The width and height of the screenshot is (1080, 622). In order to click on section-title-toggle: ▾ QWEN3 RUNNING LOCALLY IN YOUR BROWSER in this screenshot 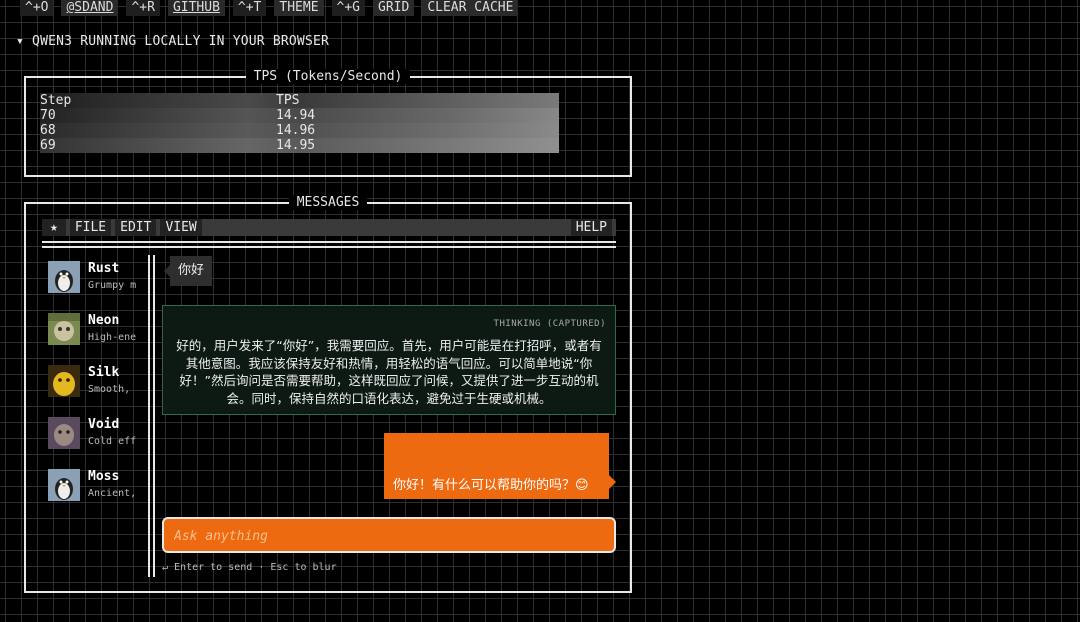, I will do `click(172, 41)`.